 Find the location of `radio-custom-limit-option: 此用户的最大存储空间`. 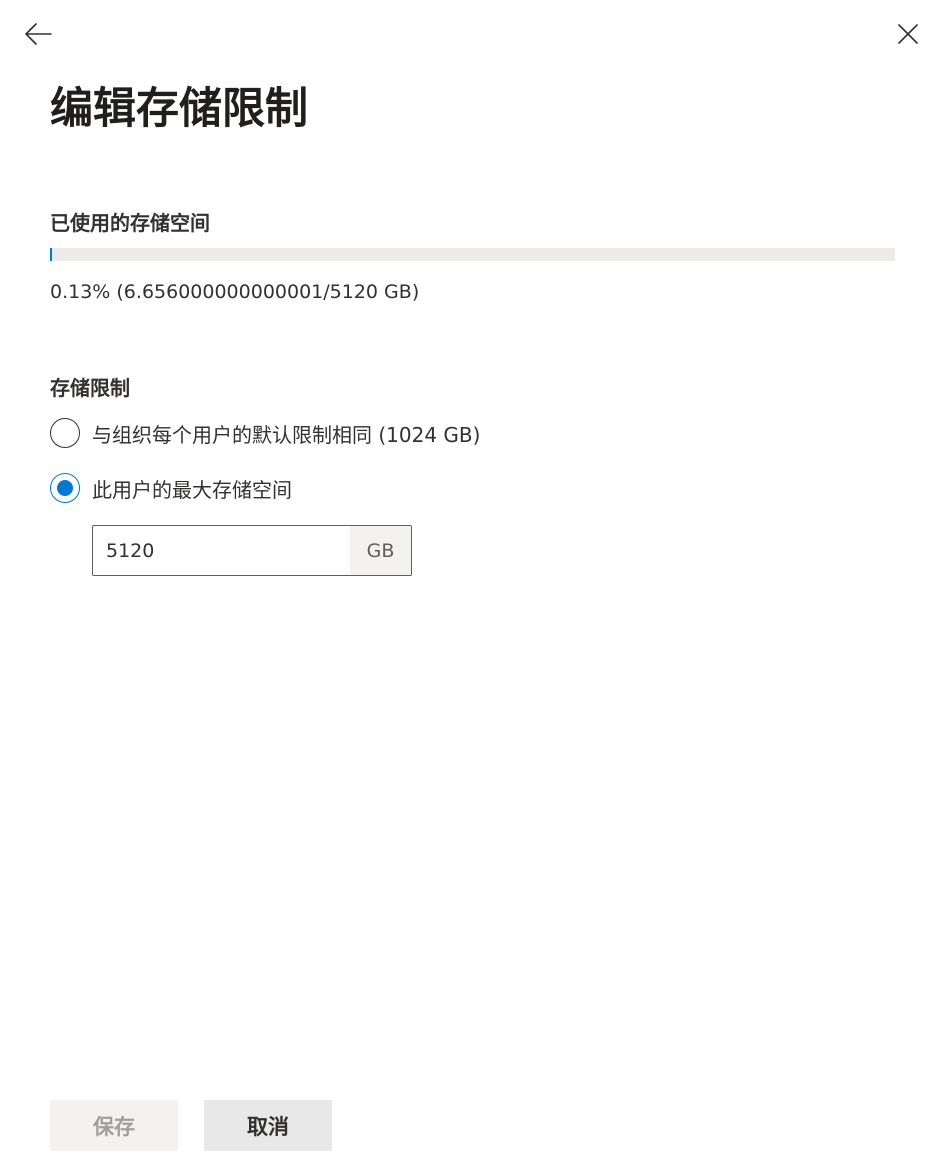

radio-custom-limit-option: 此用户的最大存储空间 is located at coordinates (171, 488).